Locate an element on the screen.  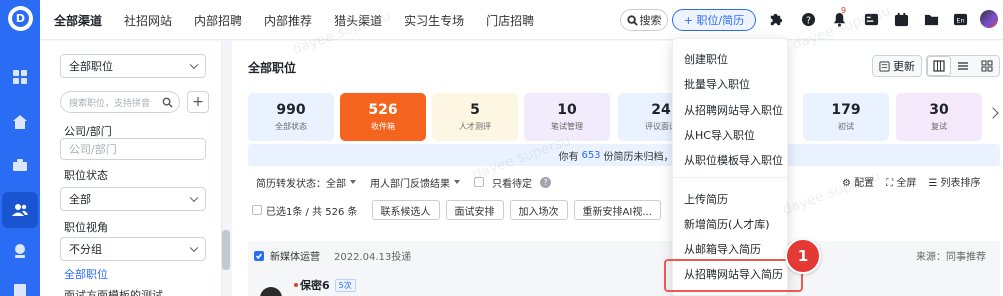
tab-headhunter: 猎头渠道 is located at coordinates (358, 20).